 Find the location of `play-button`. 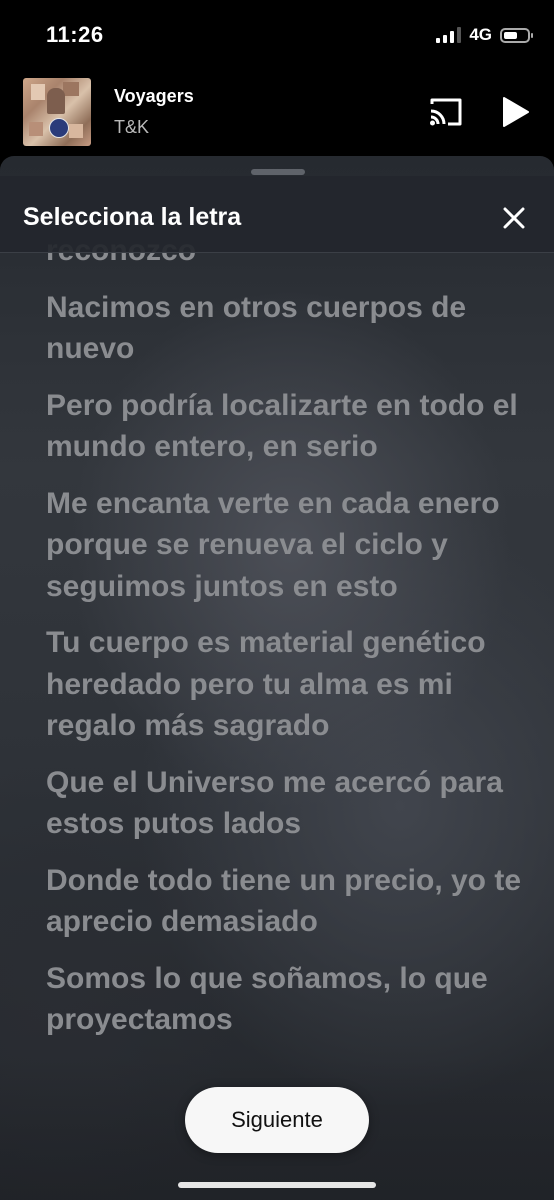

play-button is located at coordinates (515, 112).